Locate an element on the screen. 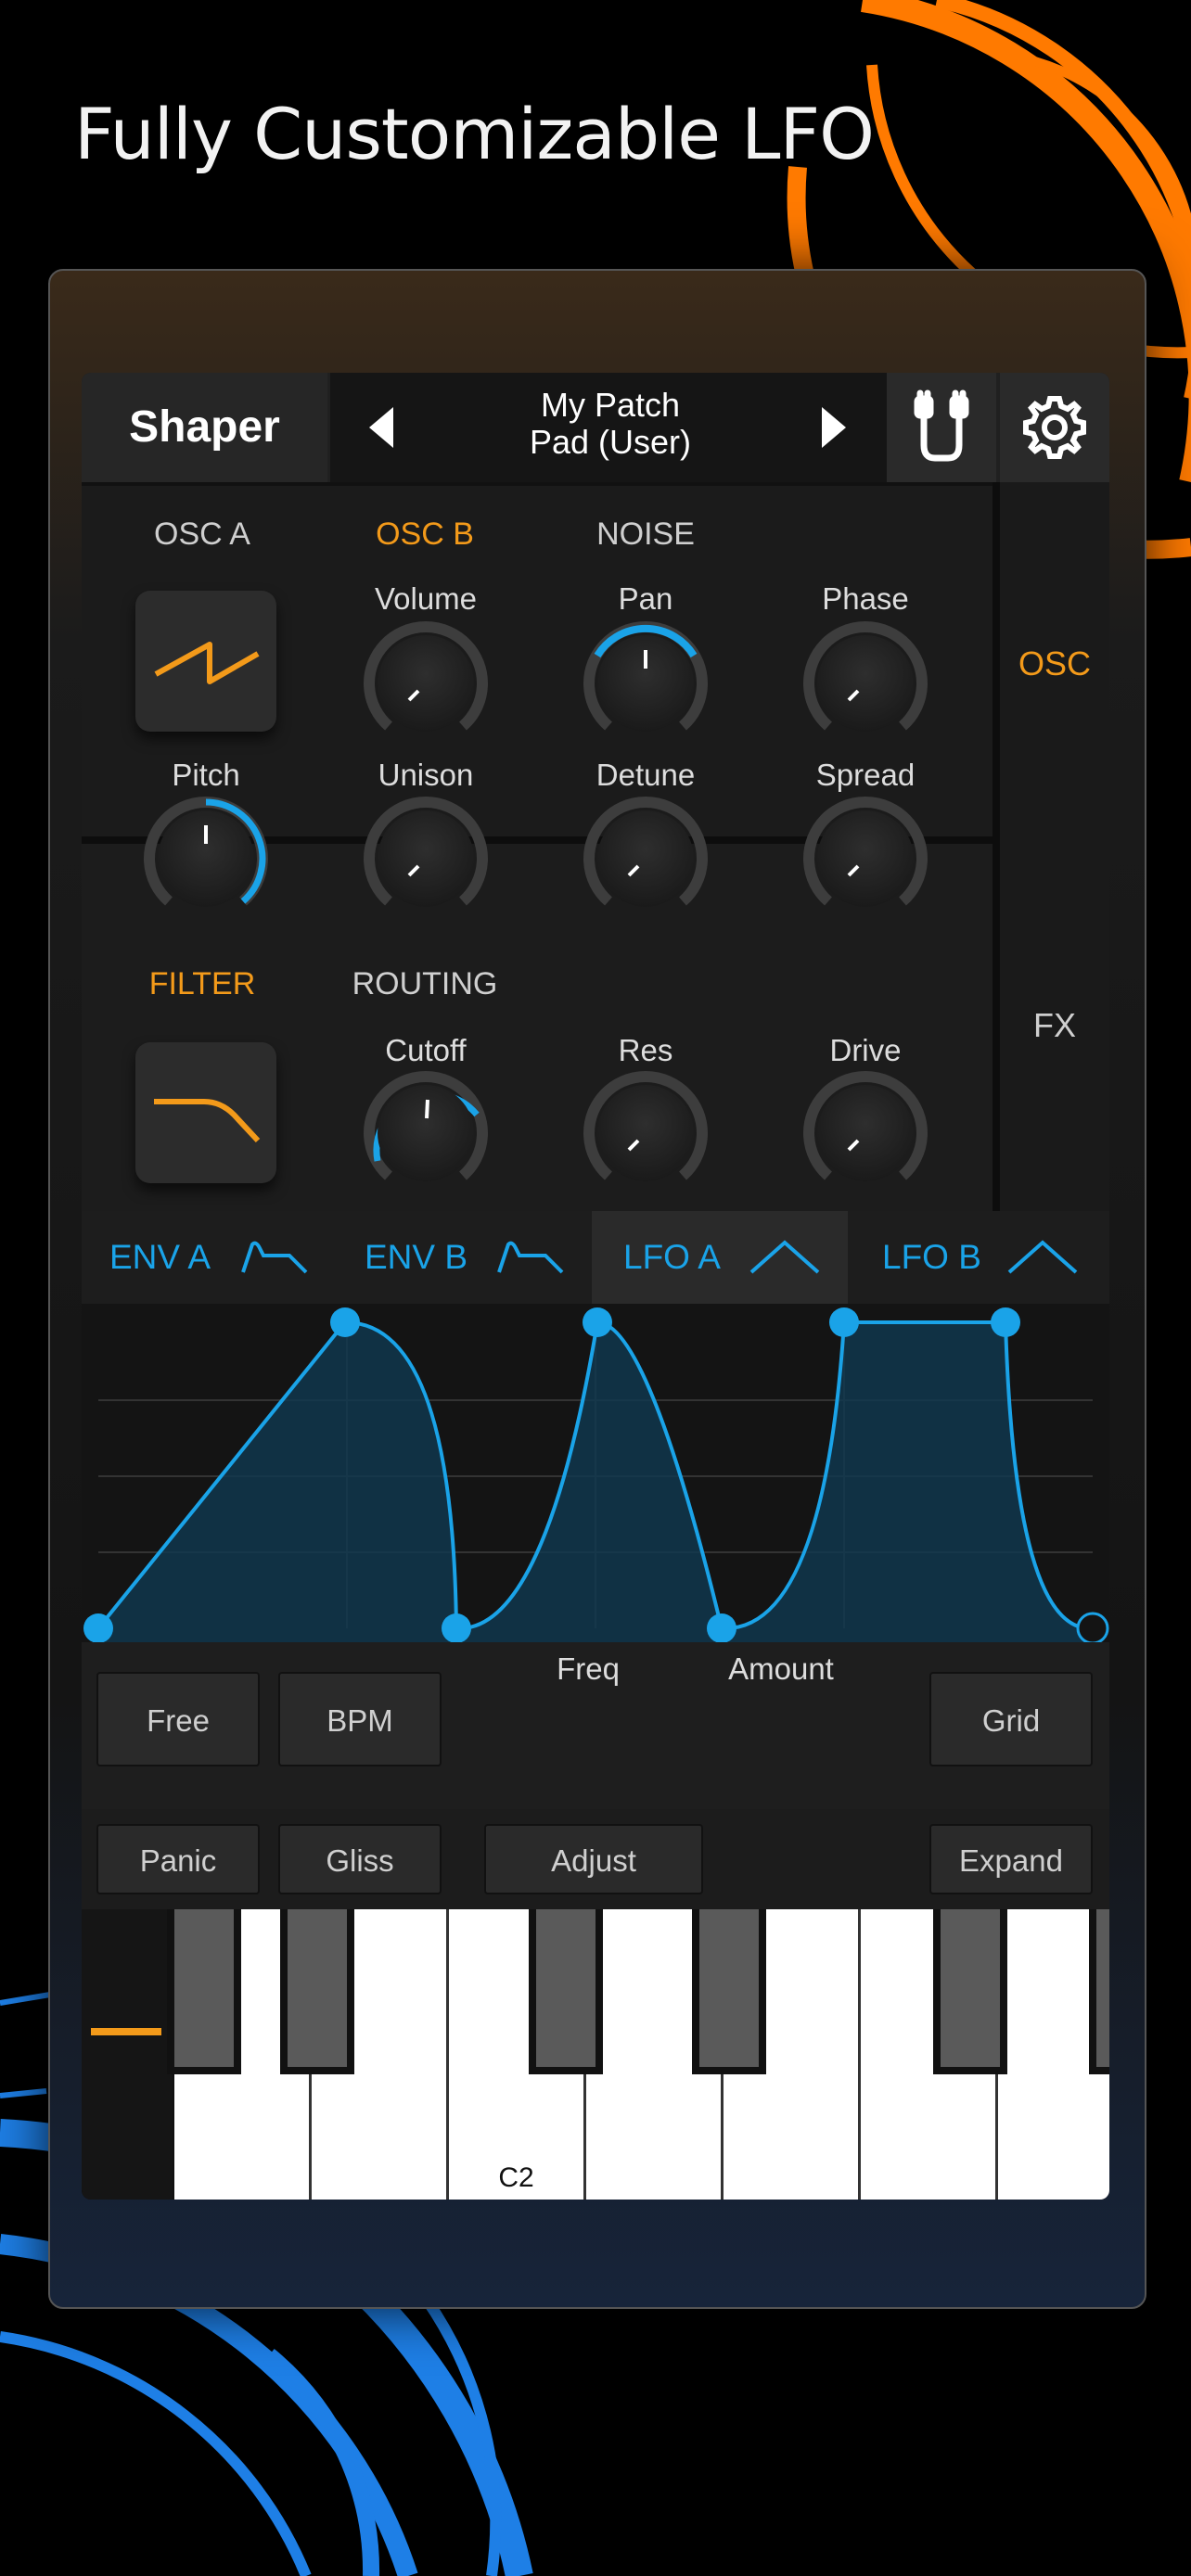  free-button: Free is located at coordinates (178, 1719).